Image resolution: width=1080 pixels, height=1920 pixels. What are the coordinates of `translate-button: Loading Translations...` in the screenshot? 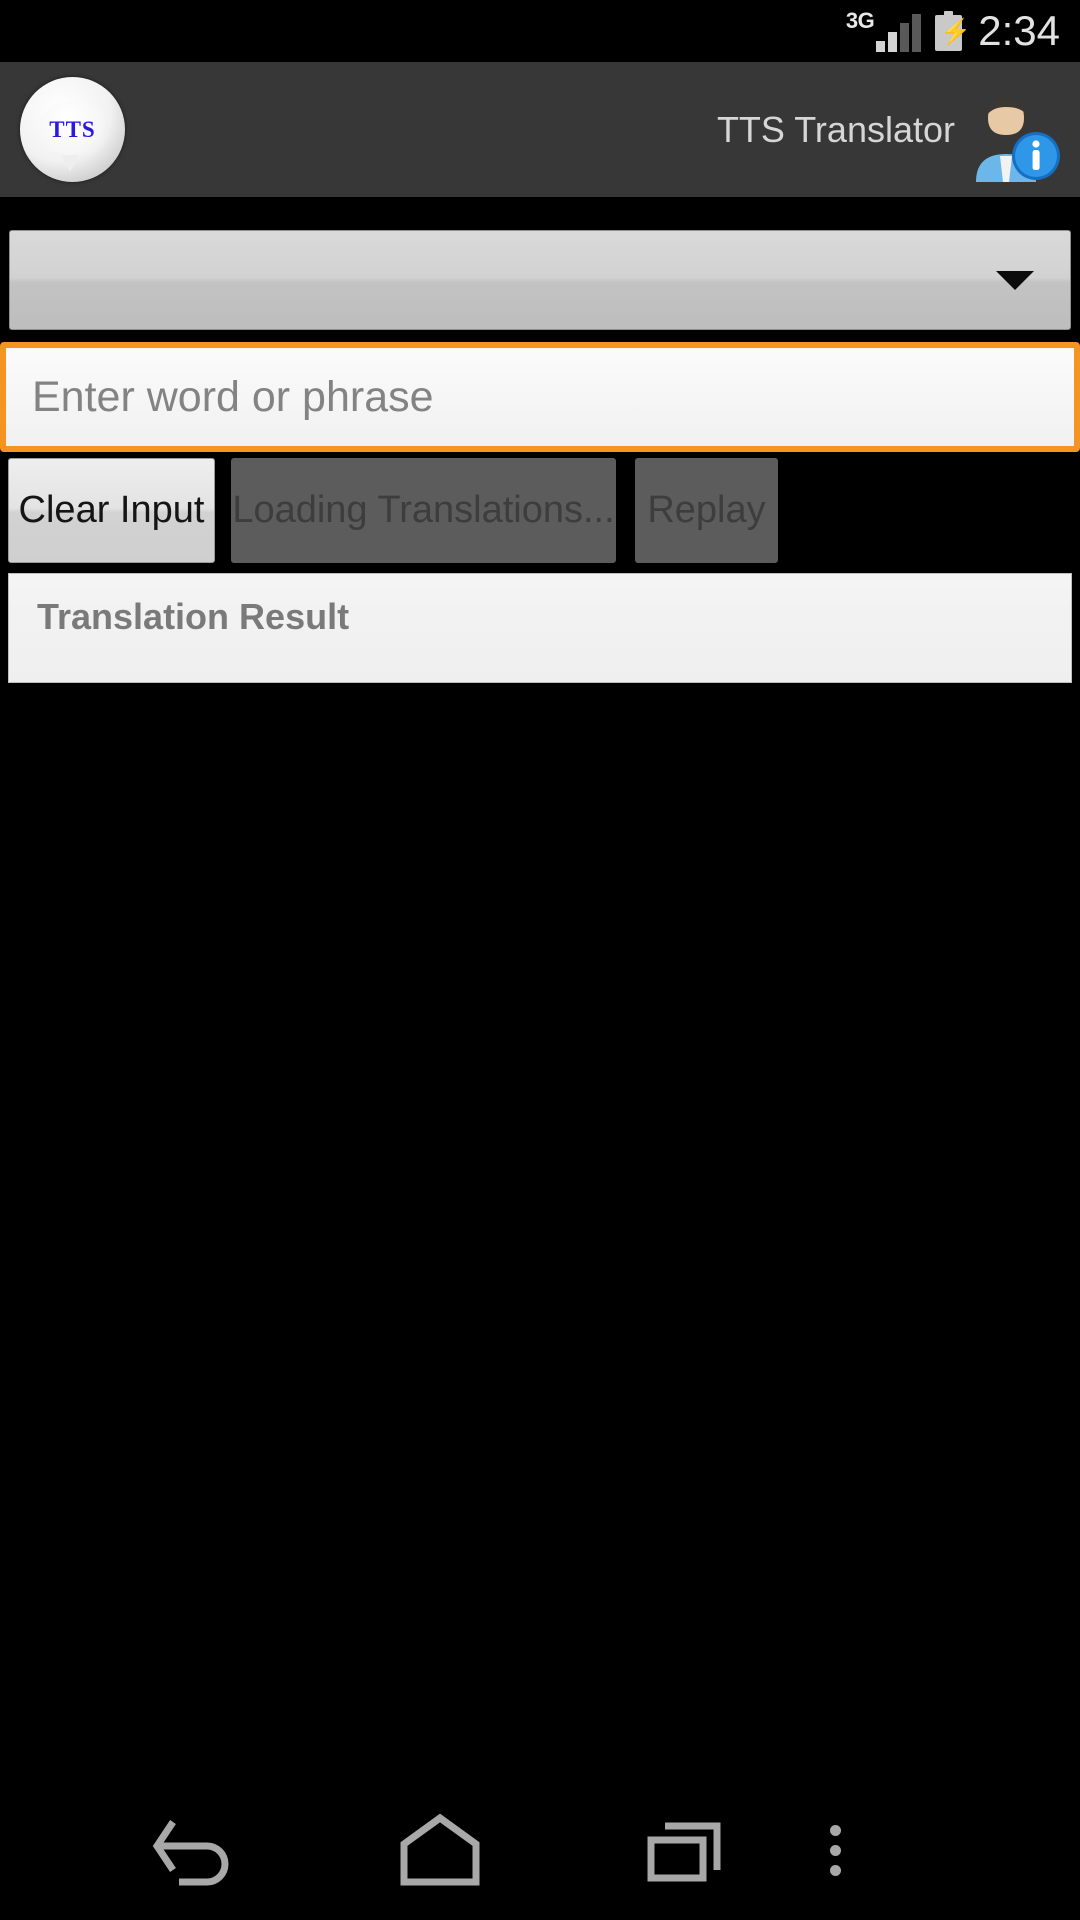 It's located at (423, 510).